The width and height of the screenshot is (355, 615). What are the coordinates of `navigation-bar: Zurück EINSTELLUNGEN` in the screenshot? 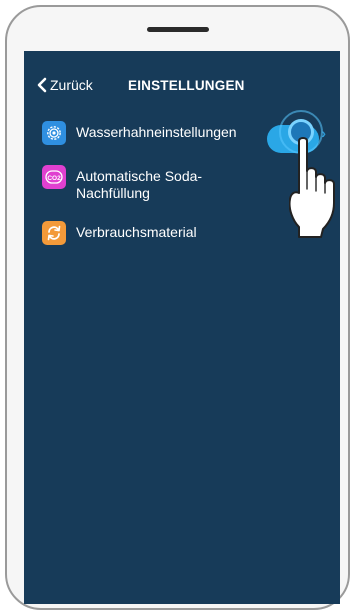 It's located at (182, 85).